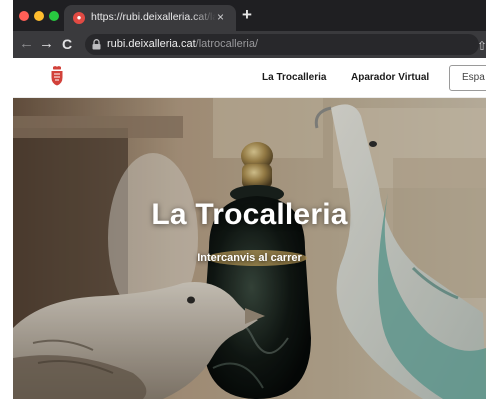  What do you see at coordinates (481, 46) in the screenshot?
I see `share-icon: ⇧` at bounding box center [481, 46].